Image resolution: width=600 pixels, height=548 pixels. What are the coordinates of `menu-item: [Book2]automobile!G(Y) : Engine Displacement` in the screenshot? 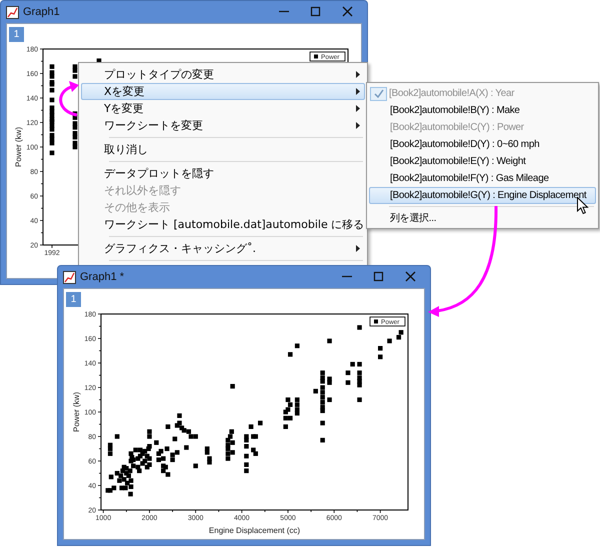 It's located at (482, 195).